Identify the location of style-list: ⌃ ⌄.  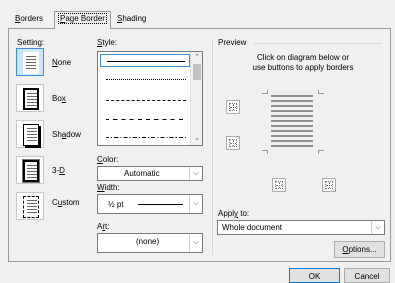
(150, 98).